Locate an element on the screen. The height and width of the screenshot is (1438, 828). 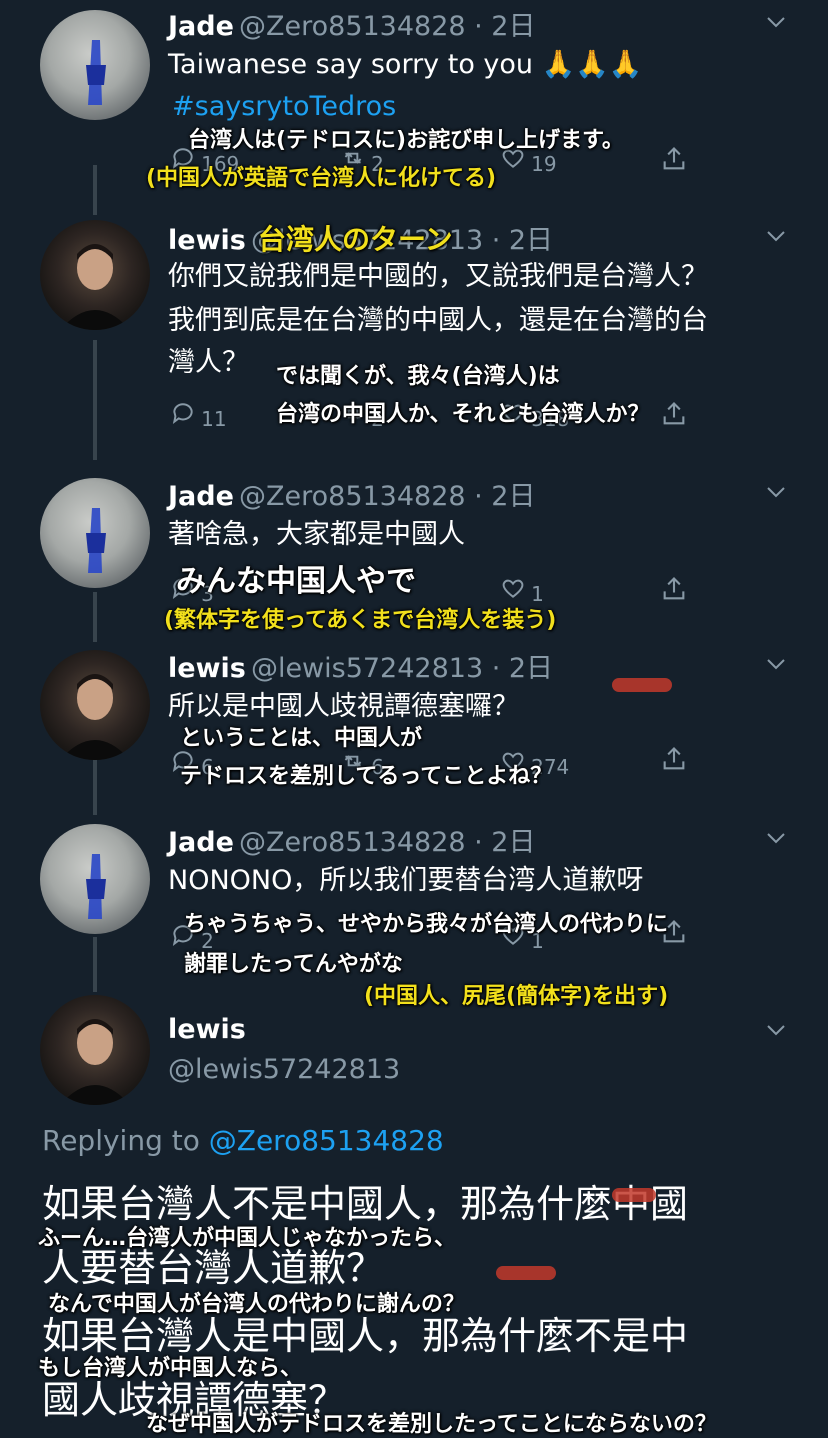
annotation: なんで中国人が台湾人の代わりに謝んの？ is located at coordinates (256, 1304).